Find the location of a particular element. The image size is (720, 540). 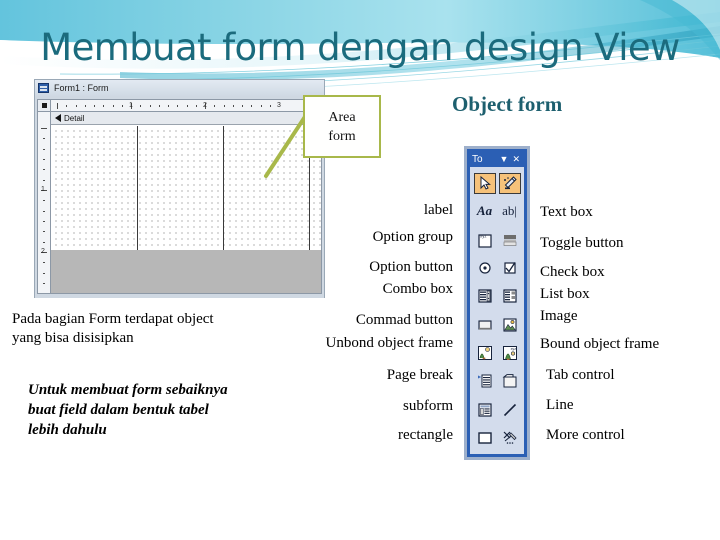

area-form-callout: Area form is located at coordinates (342, 126).